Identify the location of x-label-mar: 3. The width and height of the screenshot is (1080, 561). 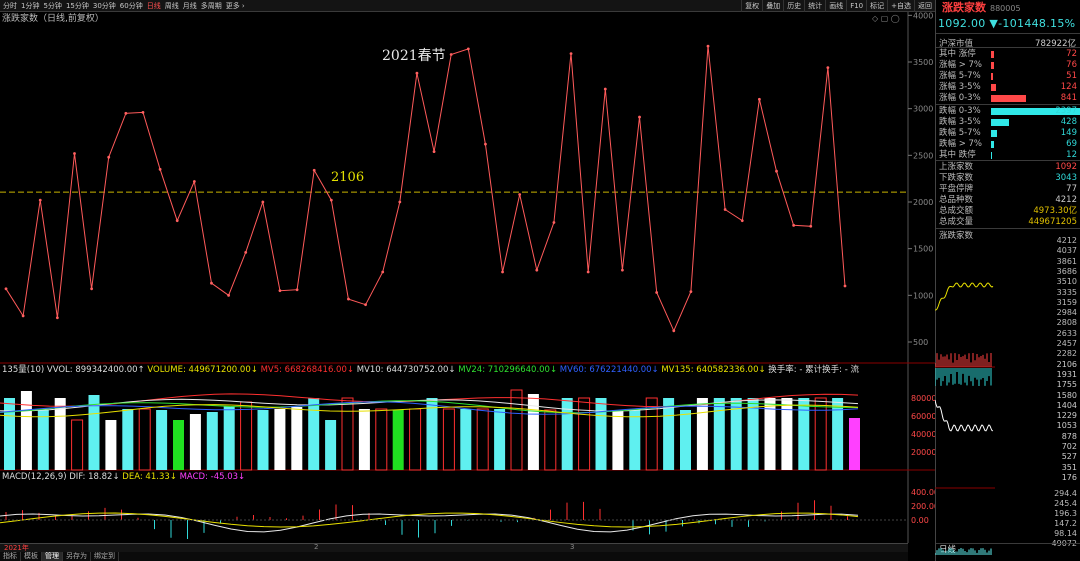
(572, 547).